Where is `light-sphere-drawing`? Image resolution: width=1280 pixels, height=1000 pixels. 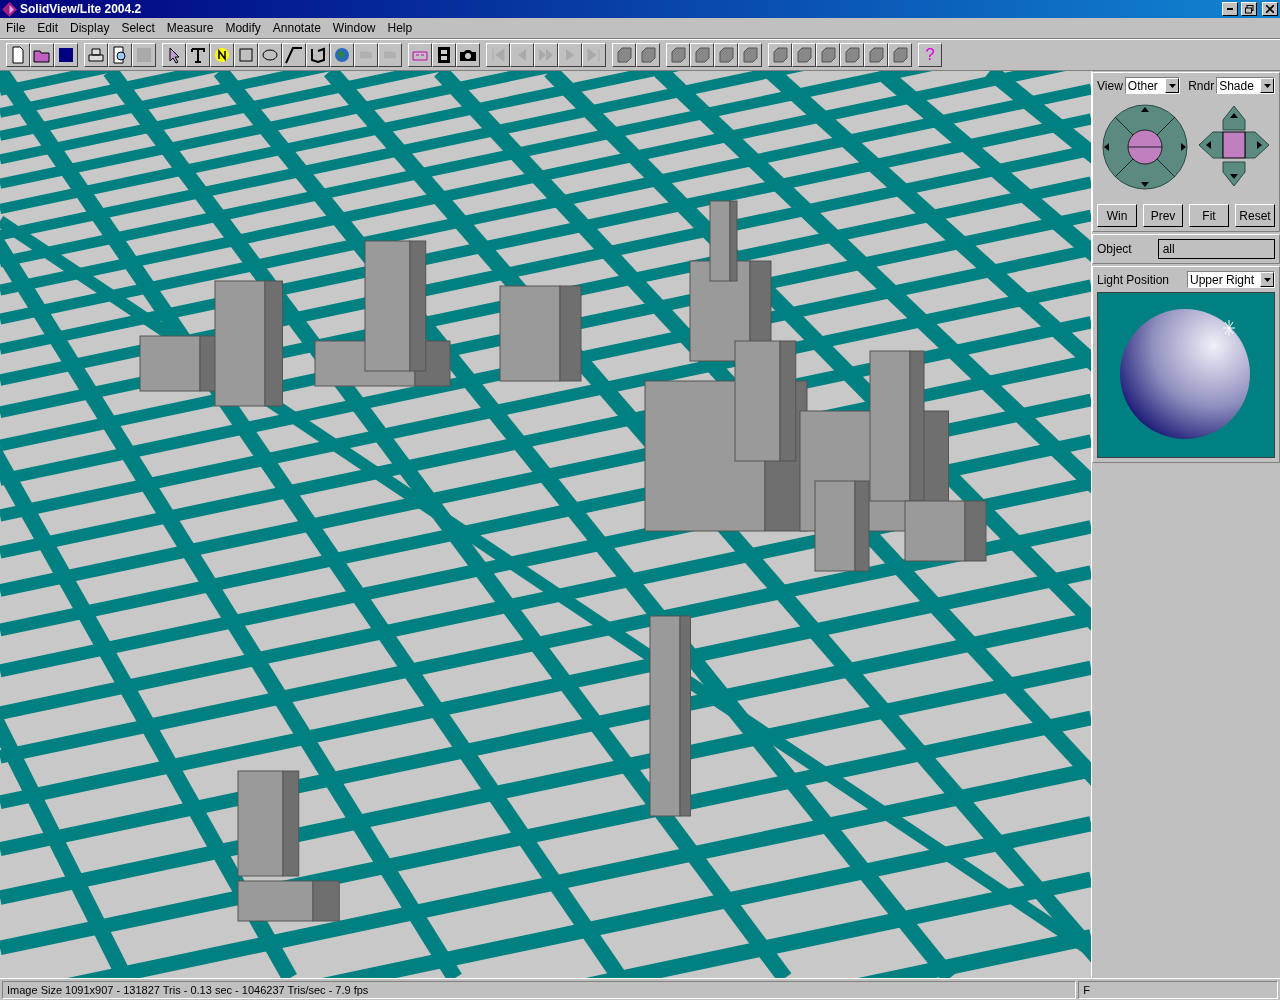
light-sphere-drawing is located at coordinates (1186, 375).